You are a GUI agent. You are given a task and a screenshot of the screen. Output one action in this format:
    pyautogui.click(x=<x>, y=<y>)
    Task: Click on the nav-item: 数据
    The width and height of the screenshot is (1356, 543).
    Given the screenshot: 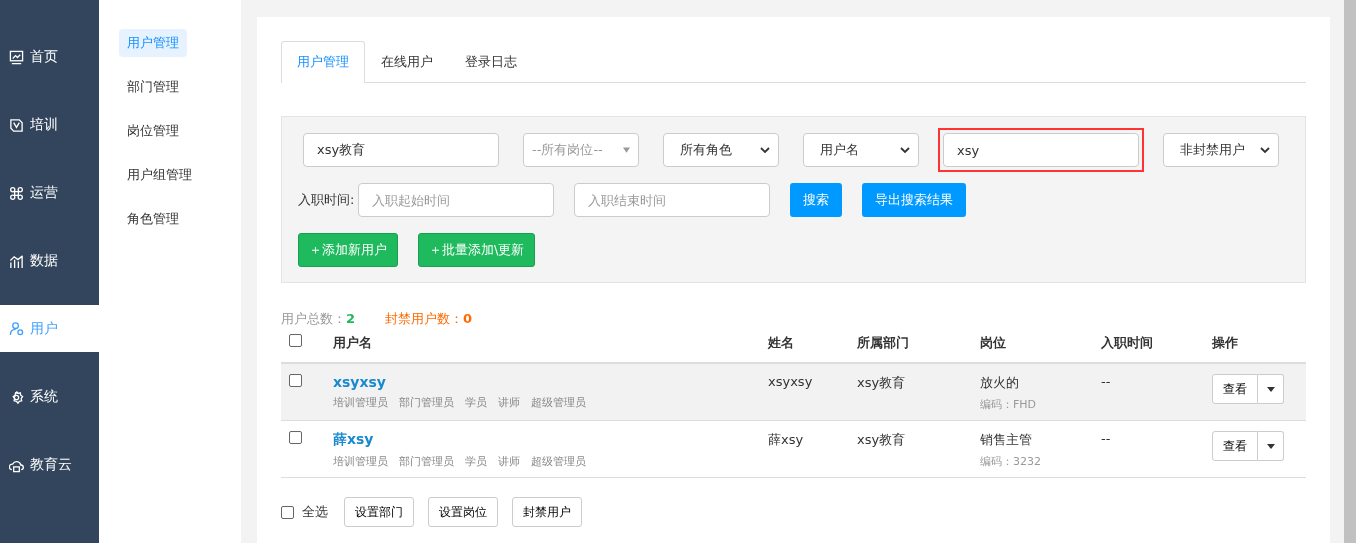 What is the action you would take?
    pyautogui.click(x=49, y=261)
    